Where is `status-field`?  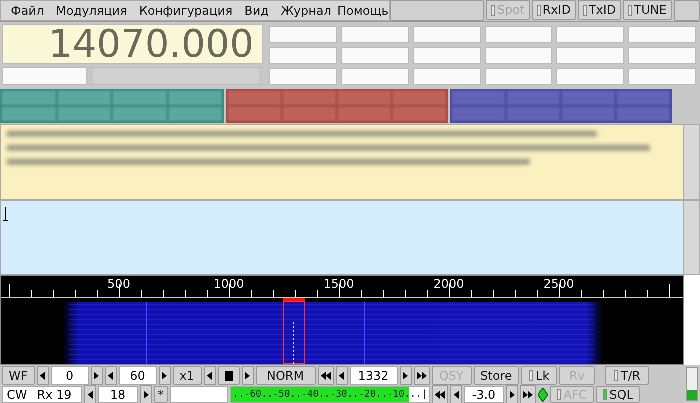 status-field is located at coordinates (199, 394).